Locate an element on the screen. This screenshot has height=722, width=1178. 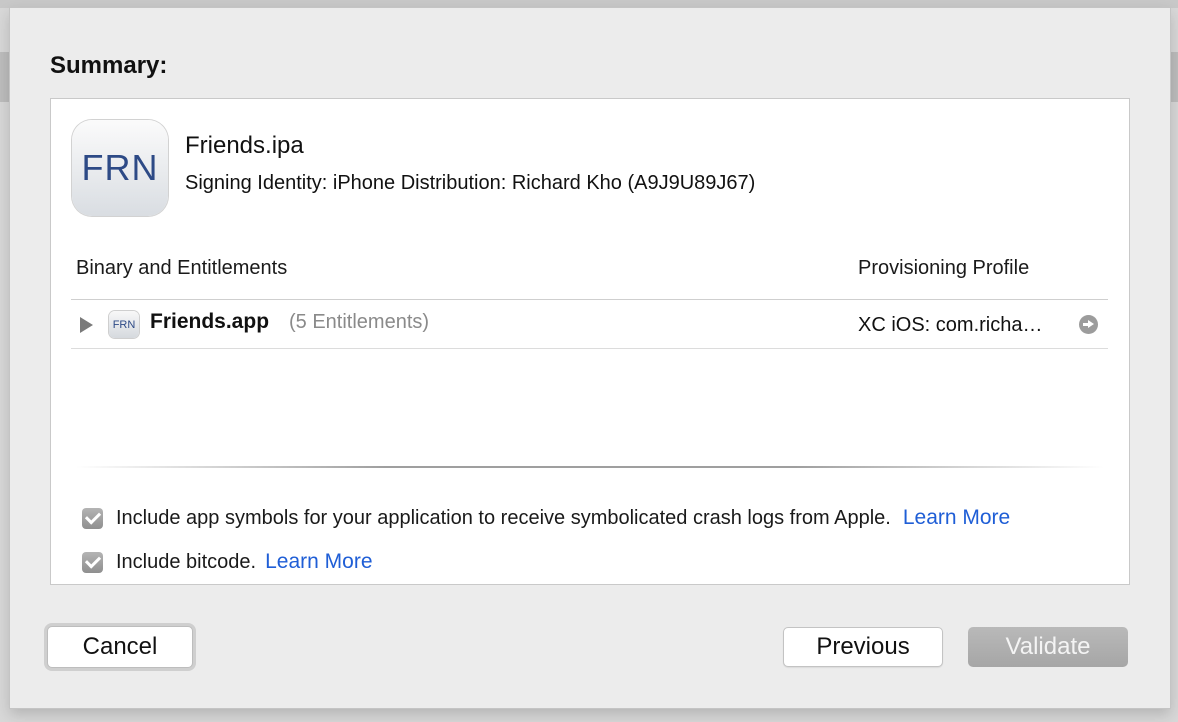
entitlements-count: (5 Entitlements) is located at coordinates (359, 322).